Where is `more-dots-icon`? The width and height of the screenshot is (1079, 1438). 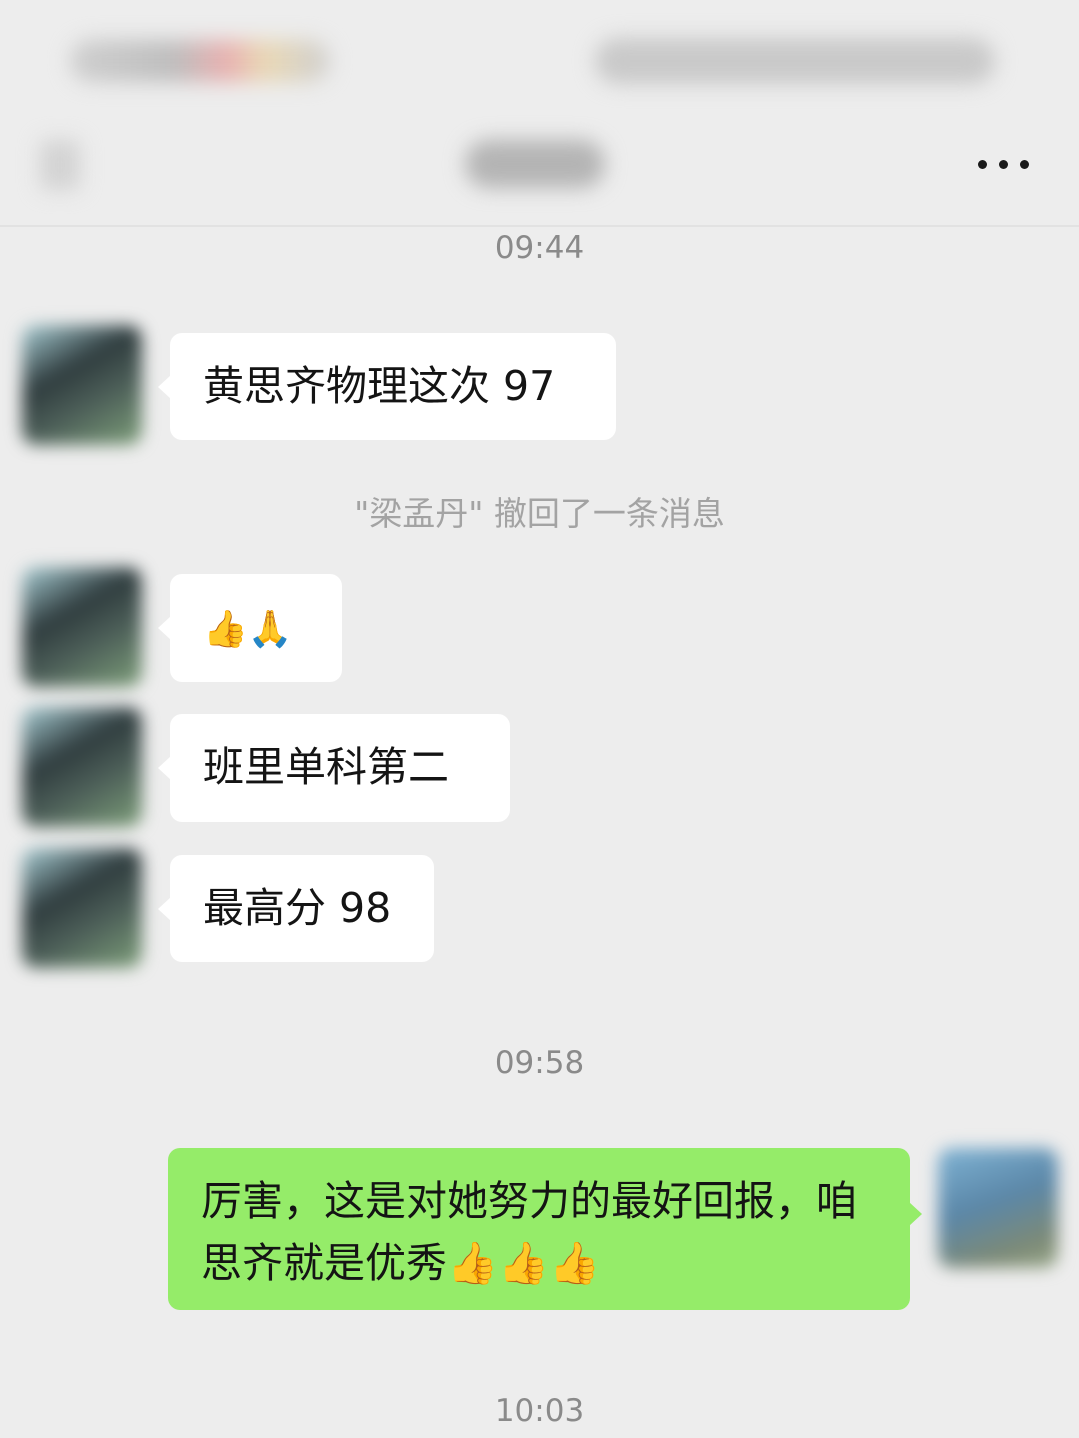
more-dots-icon is located at coordinates (1004, 170).